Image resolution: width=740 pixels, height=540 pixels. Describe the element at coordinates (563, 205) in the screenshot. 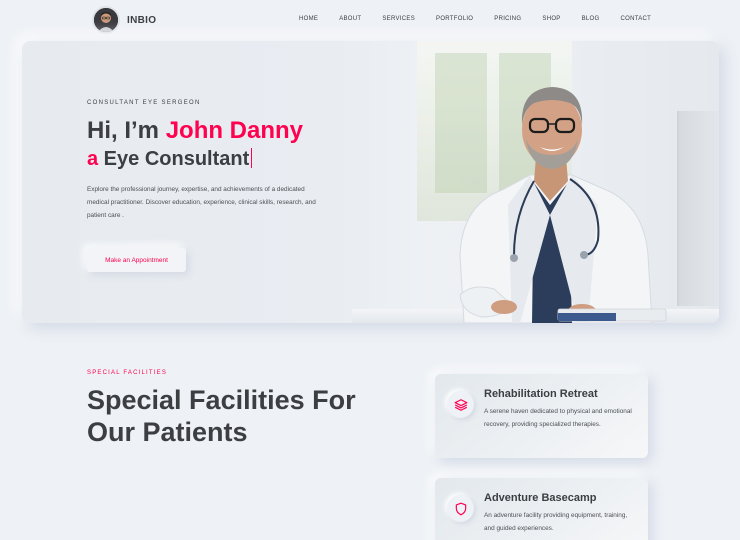

I see `doctor-portrait-image` at that location.